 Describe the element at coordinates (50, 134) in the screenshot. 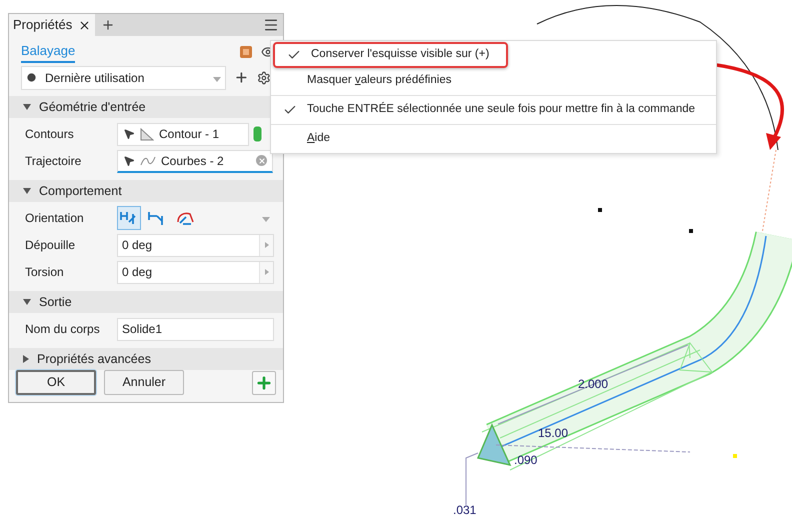

I see `field-label: Contours` at that location.